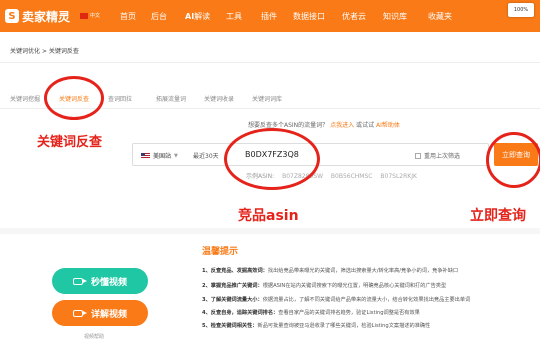 The width and height of the screenshot is (540, 340). What do you see at coordinates (220, 252) in the screenshot?
I see `tips-title: 温馨提示` at bounding box center [220, 252].